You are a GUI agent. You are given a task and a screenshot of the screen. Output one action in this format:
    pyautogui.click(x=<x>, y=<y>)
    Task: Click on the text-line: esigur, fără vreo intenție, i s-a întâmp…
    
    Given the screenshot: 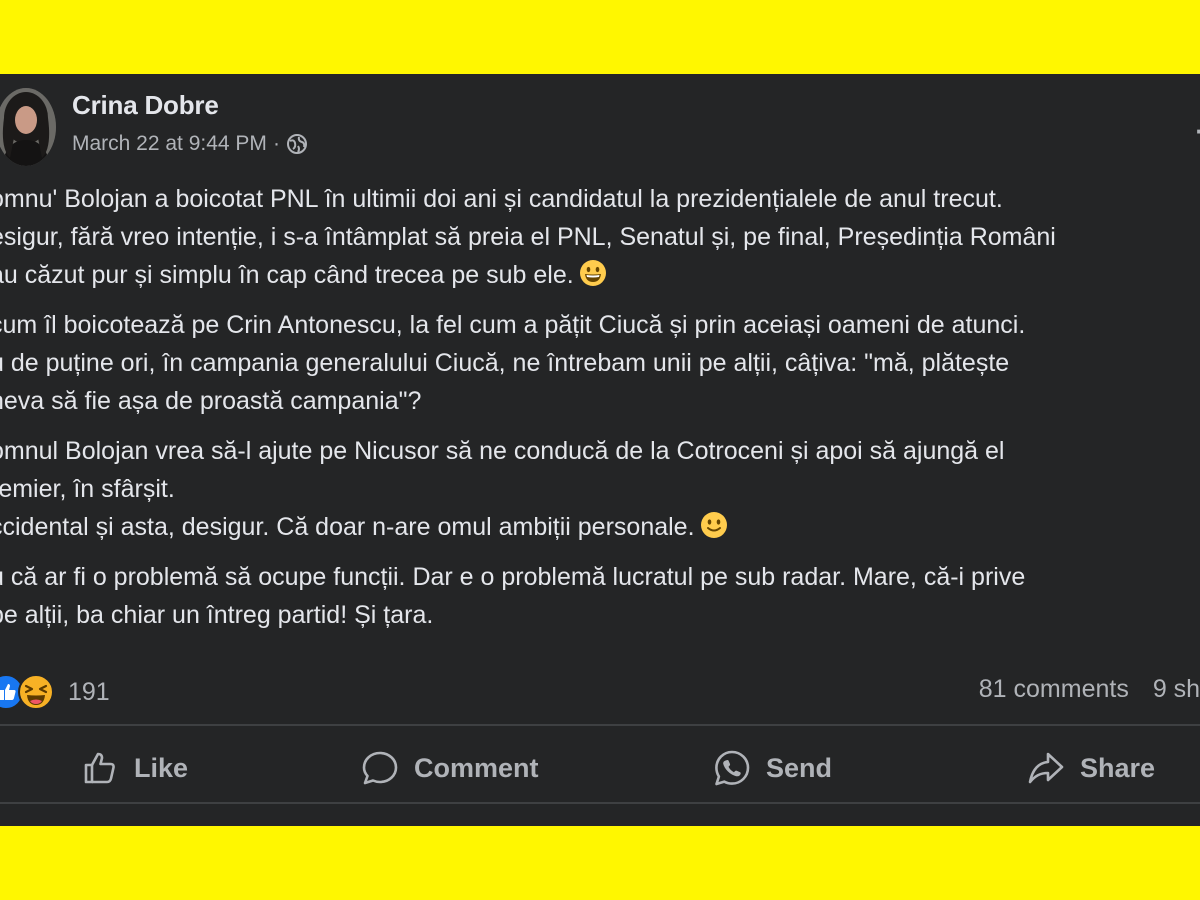 What is the action you would take?
    pyautogui.click(x=528, y=237)
    